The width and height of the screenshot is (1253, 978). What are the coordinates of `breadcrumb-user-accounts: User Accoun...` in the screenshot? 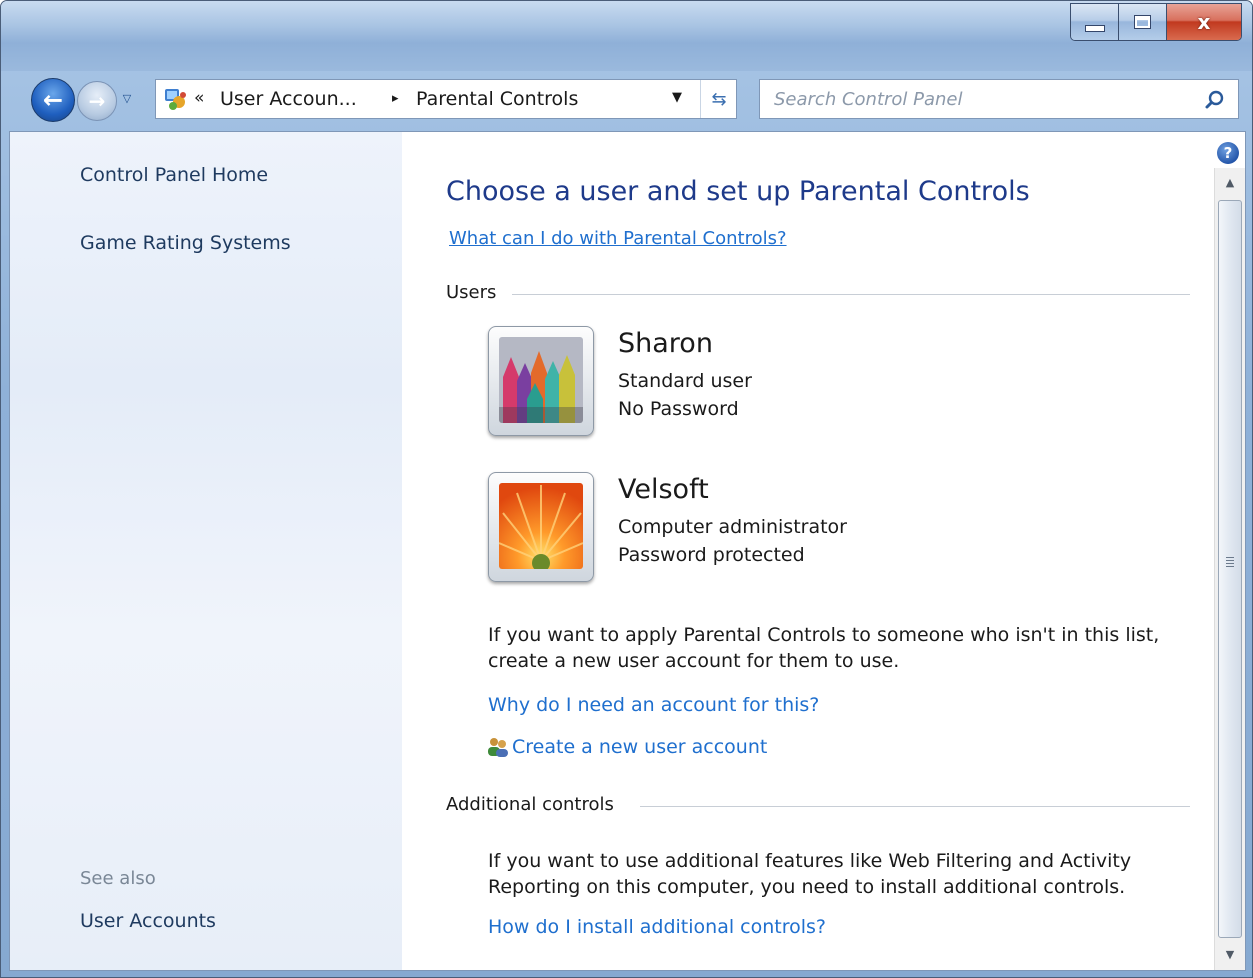 It's located at (288, 99).